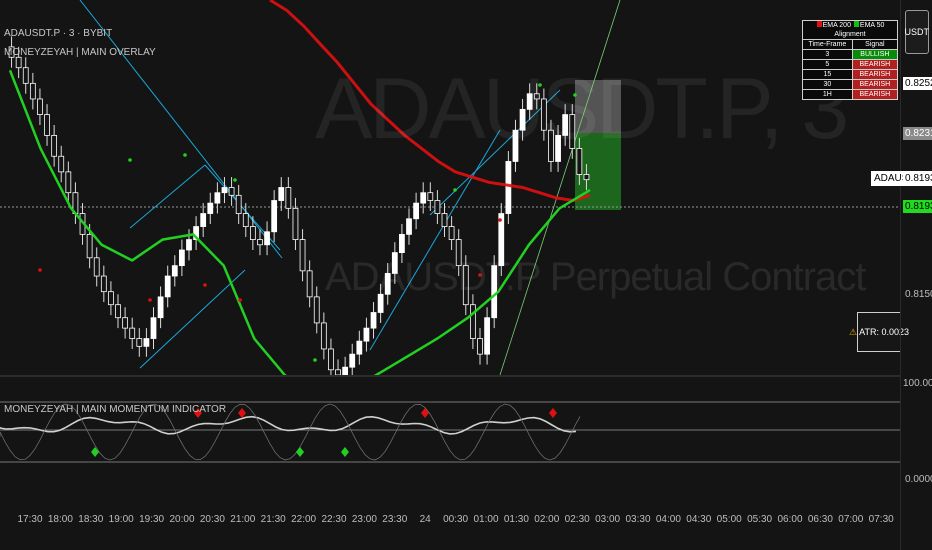 This screenshot has height=550, width=932. I want to click on legend-label: EMA 50, so click(872, 25).